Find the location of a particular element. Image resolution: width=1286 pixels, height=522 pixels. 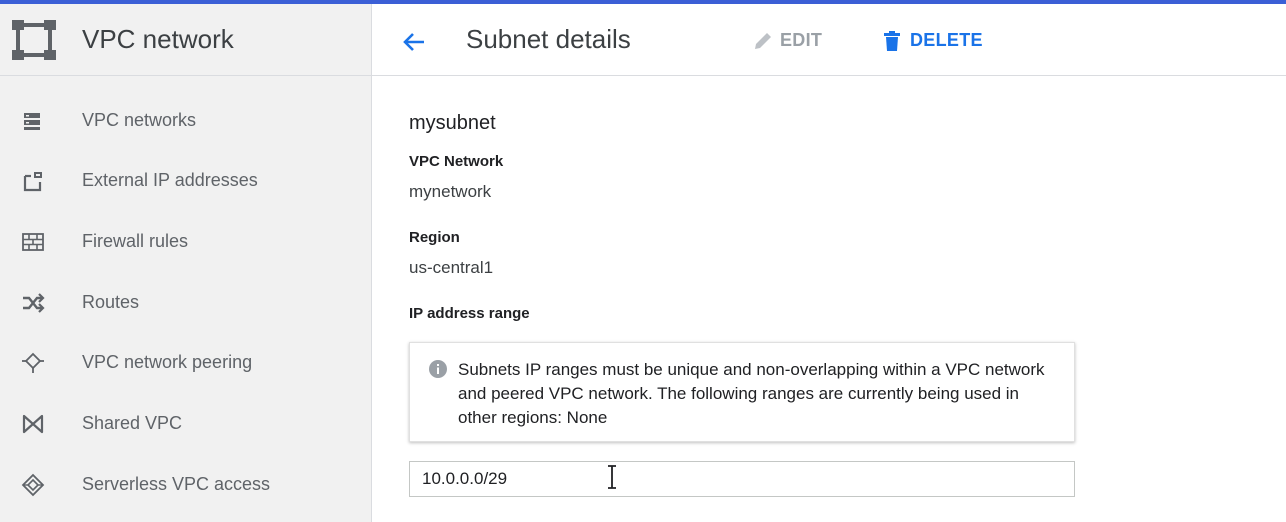

serverless-icon is located at coordinates (33, 485).